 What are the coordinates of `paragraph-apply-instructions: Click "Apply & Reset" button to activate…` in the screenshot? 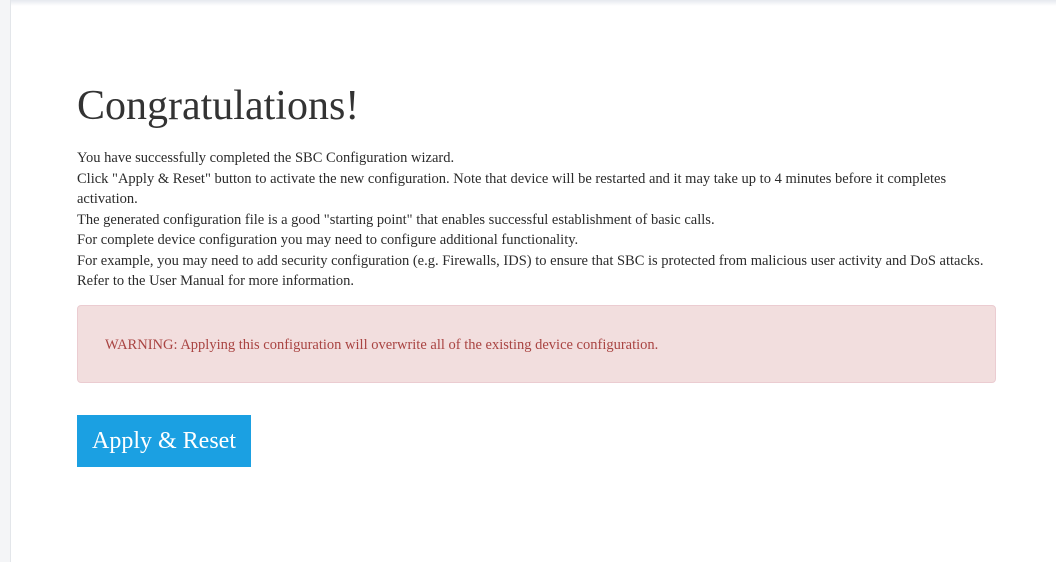 It's located at (512, 189).